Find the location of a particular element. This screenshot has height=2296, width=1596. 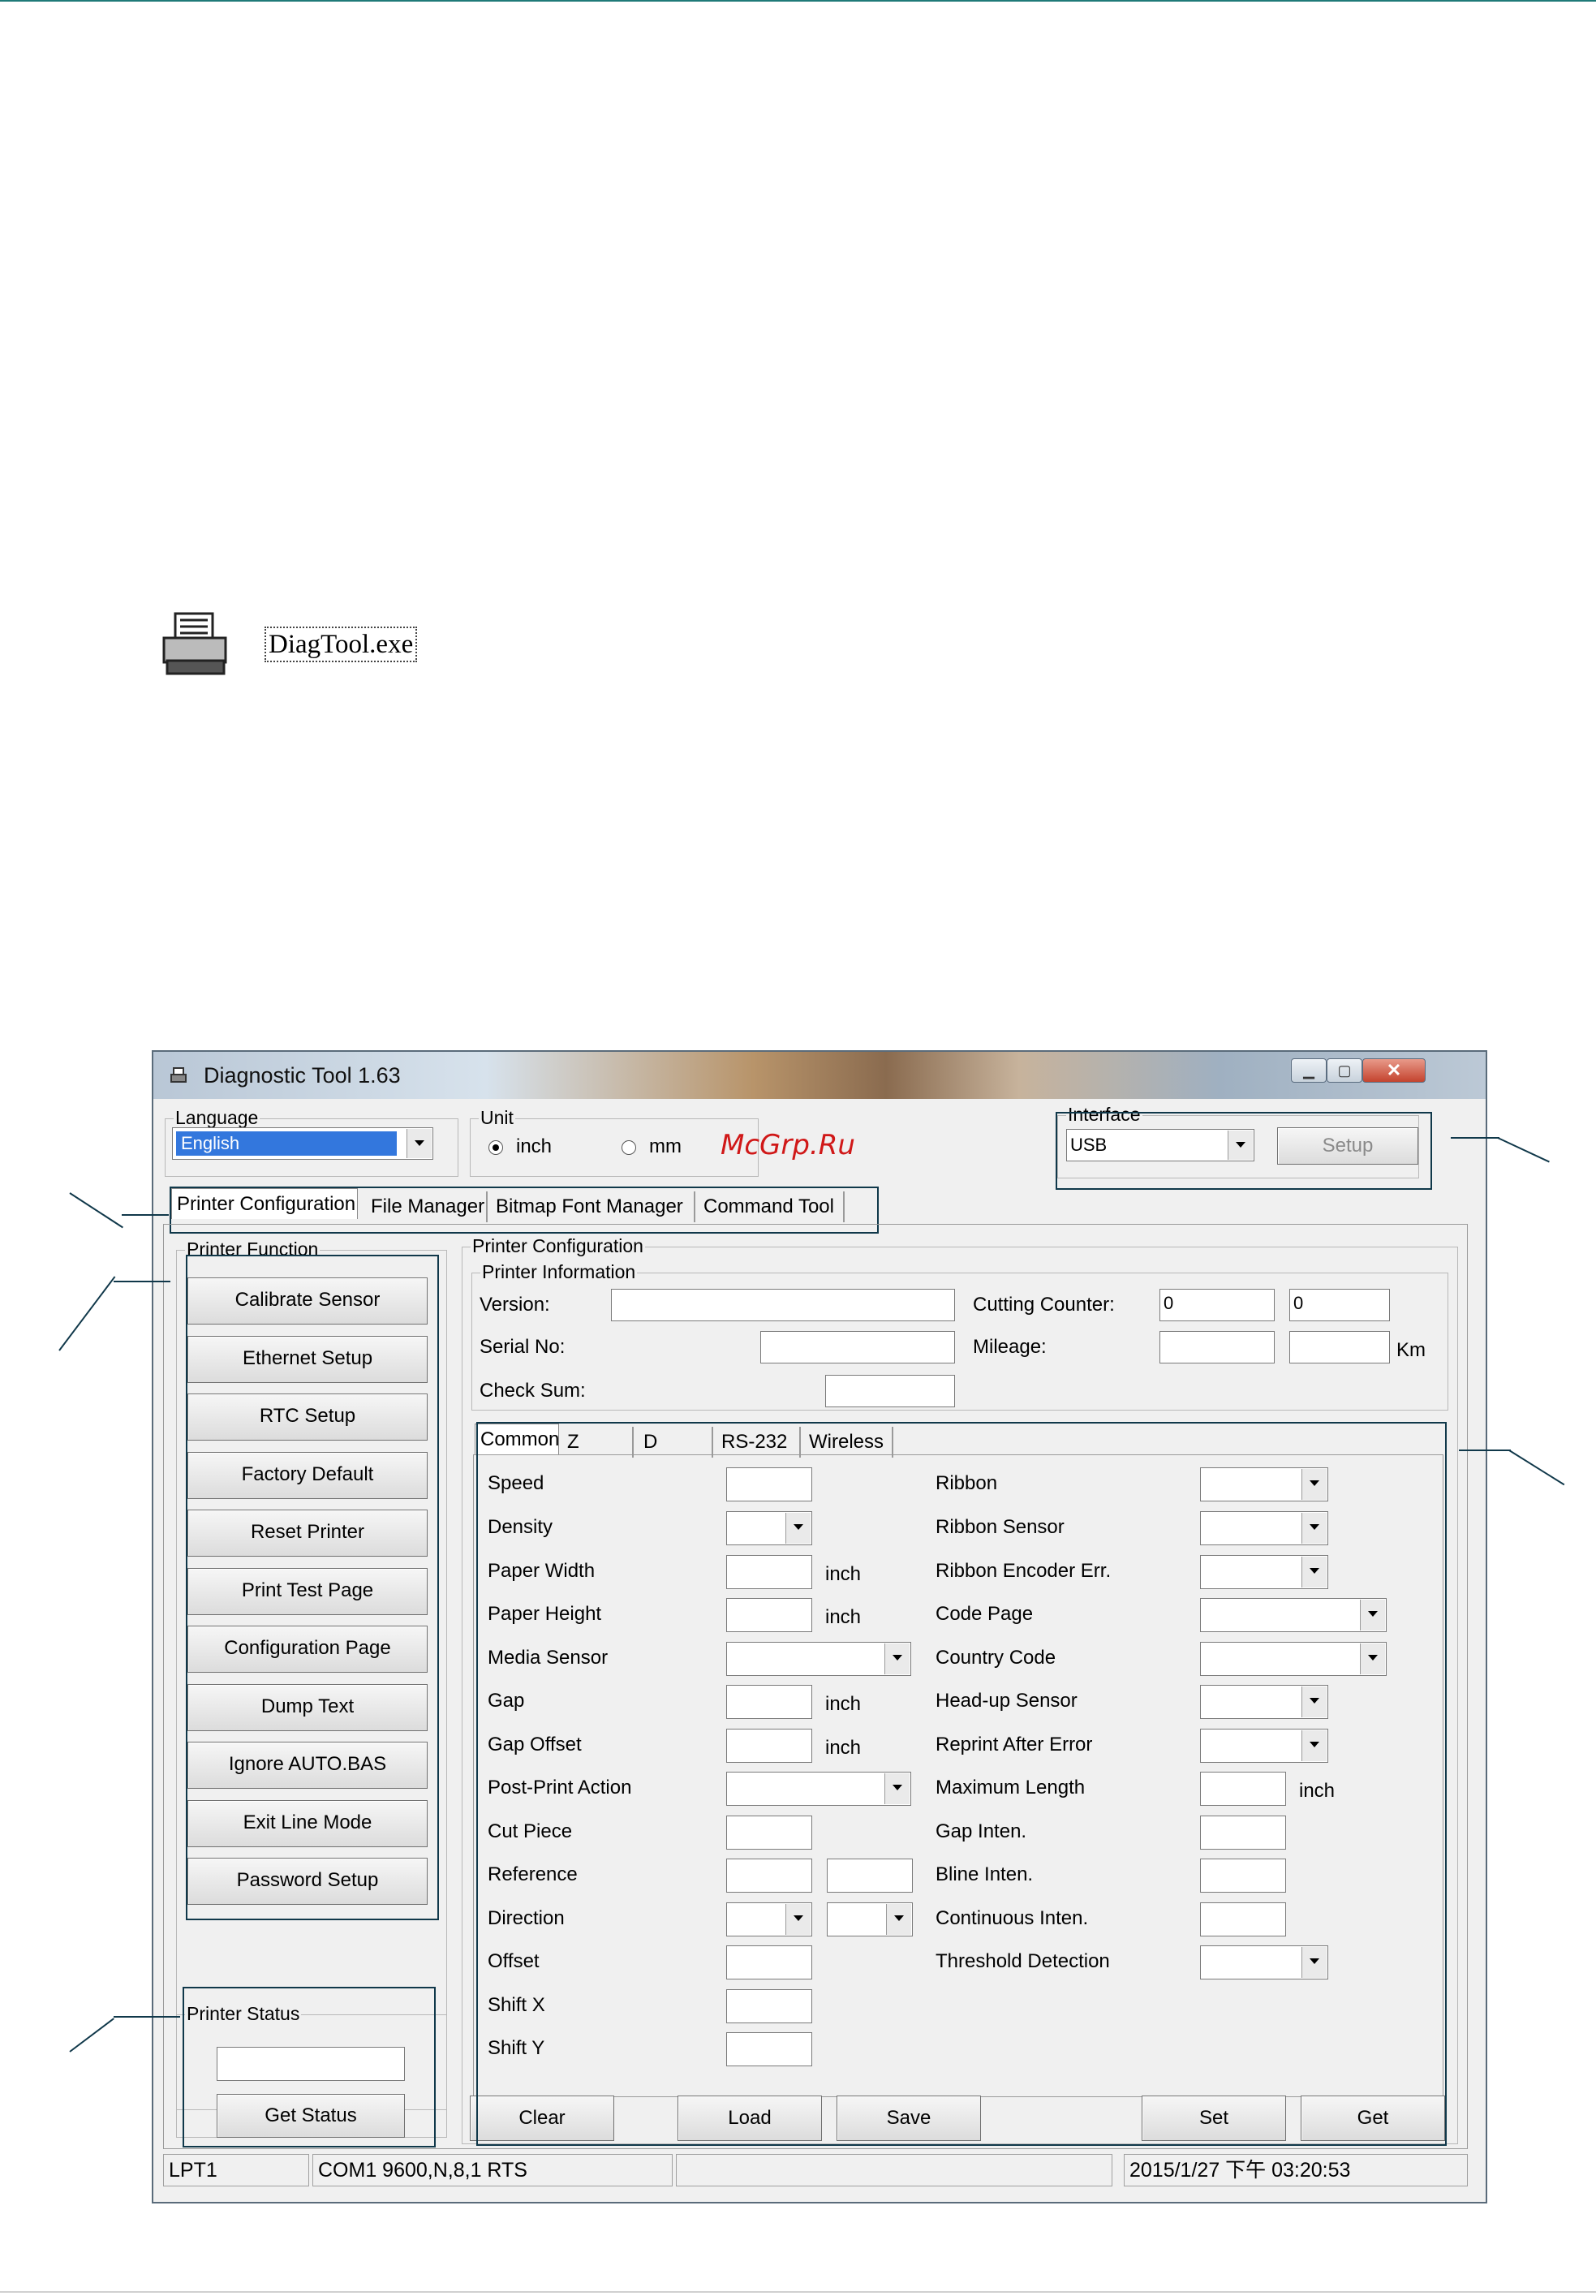

printer-information-title: Printer Information is located at coordinates (559, 1272).